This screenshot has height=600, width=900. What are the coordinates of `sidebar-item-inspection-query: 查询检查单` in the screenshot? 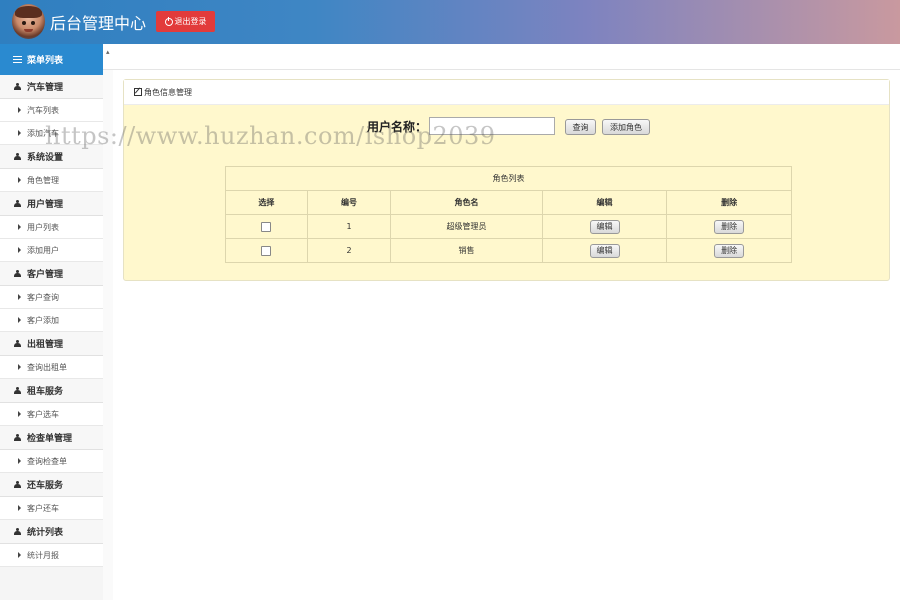 It's located at (51, 461).